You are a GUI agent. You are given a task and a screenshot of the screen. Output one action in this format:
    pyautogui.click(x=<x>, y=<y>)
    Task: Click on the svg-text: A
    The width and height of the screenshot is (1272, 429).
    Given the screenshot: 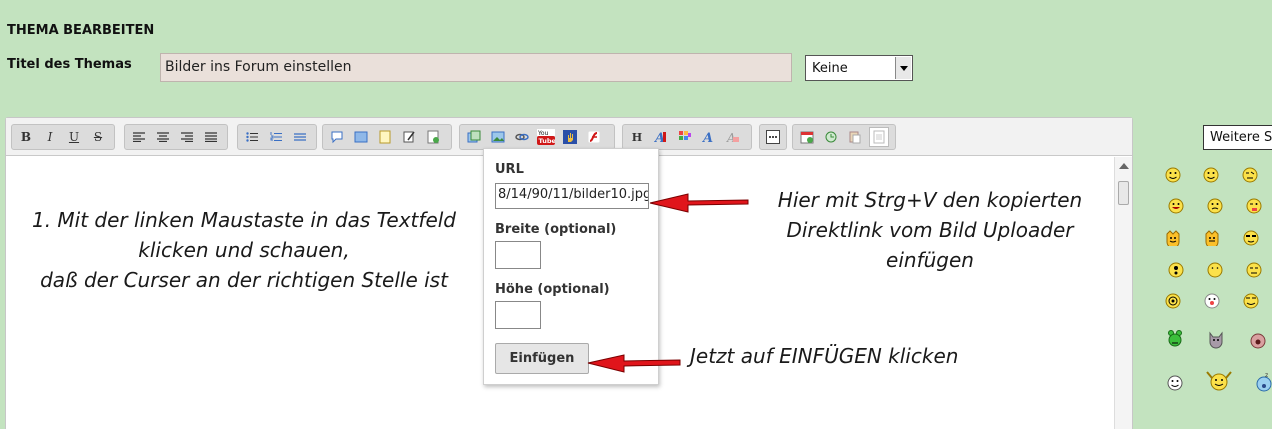 What is the action you would take?
    pyautogui.click(x=707, y=137)
    